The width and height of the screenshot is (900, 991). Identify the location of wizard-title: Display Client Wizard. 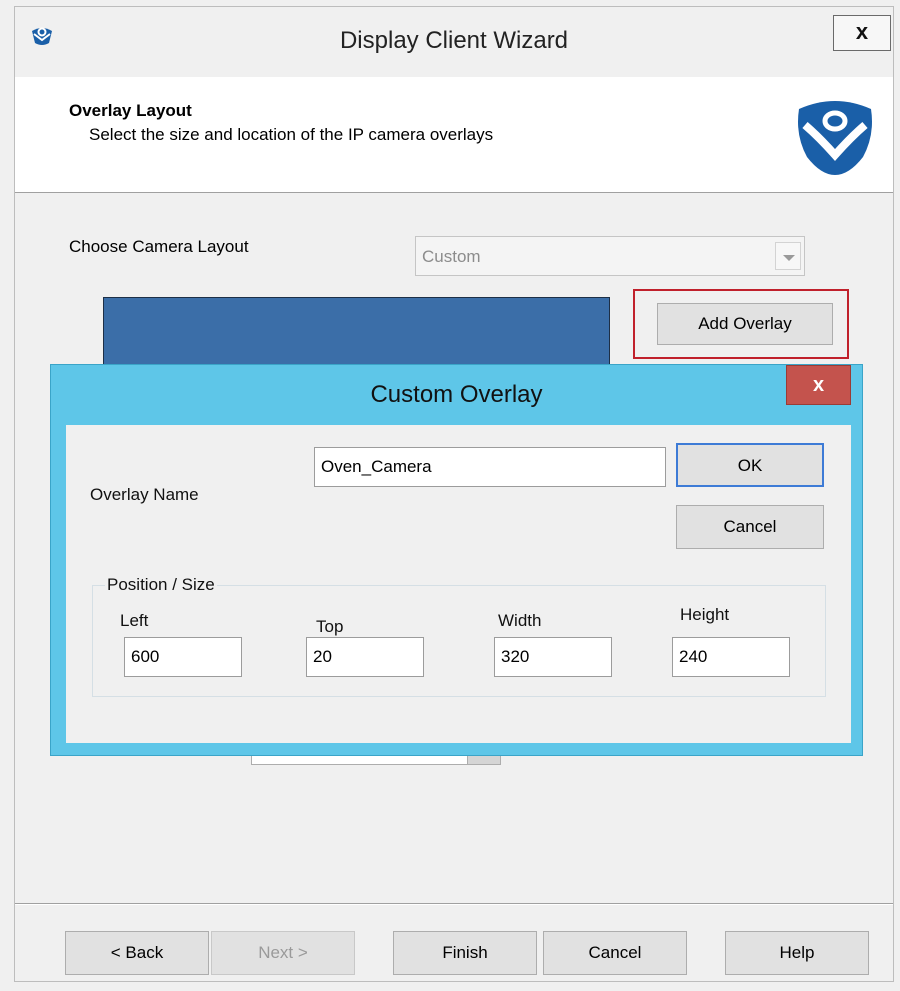
(454, 40).